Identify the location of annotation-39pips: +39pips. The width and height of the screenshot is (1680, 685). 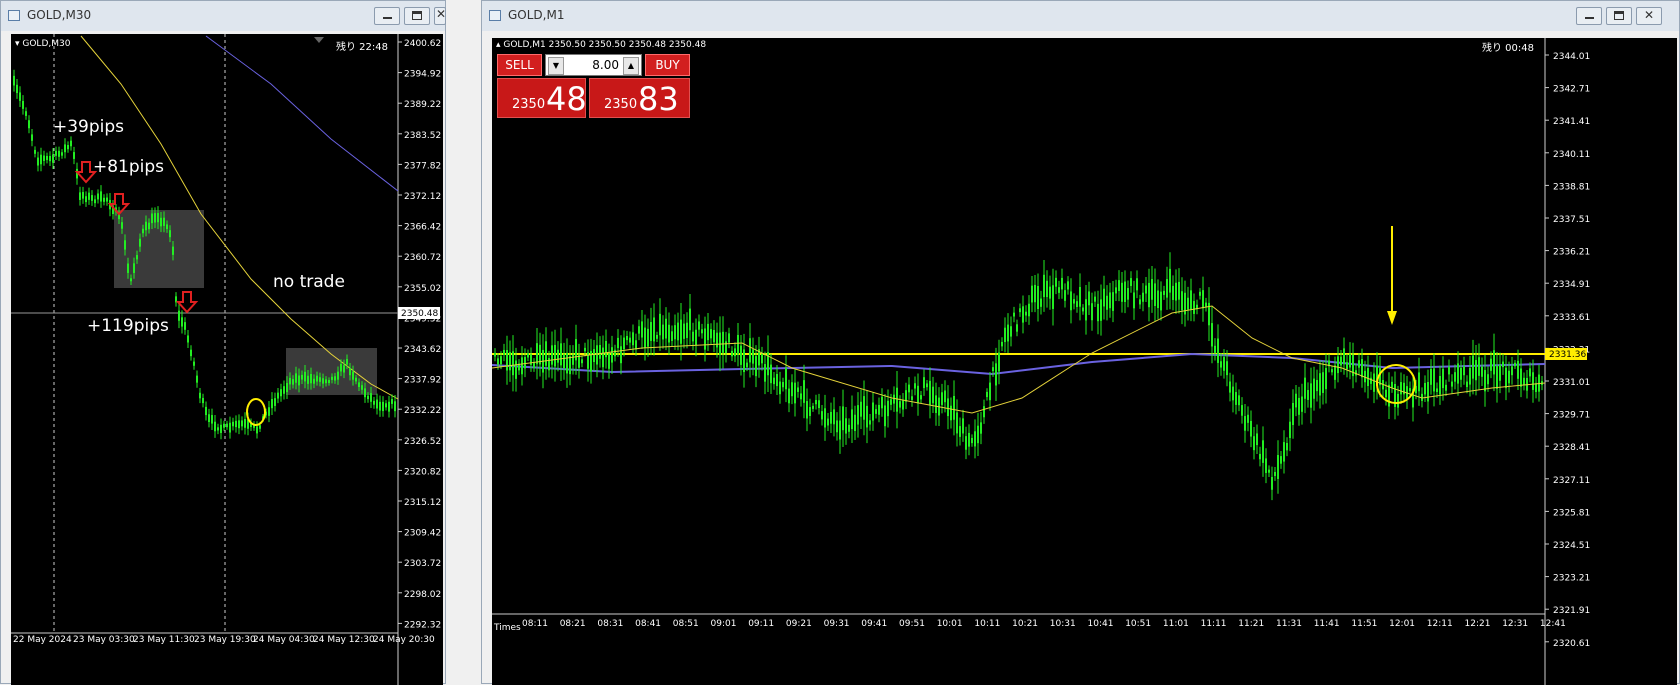
(88, 127).